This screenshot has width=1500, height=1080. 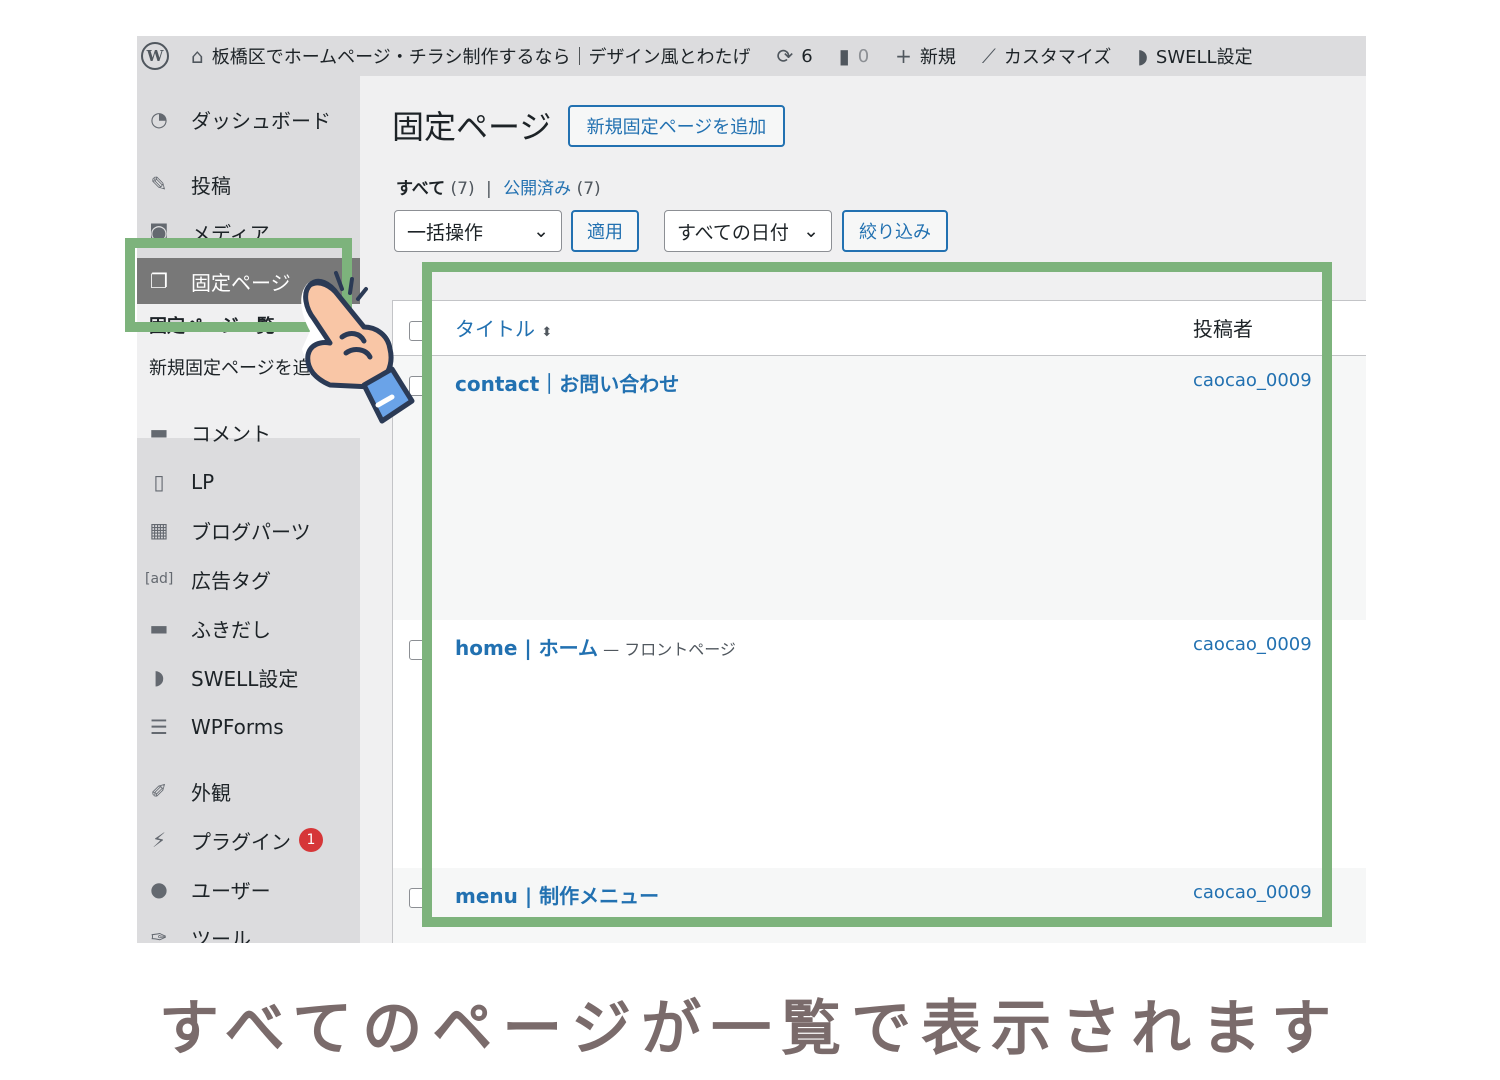 What do you see at coordinates (358, 347) in the screenshot?
I see `pointing-hand-icon` at bounding box center [358, 347].